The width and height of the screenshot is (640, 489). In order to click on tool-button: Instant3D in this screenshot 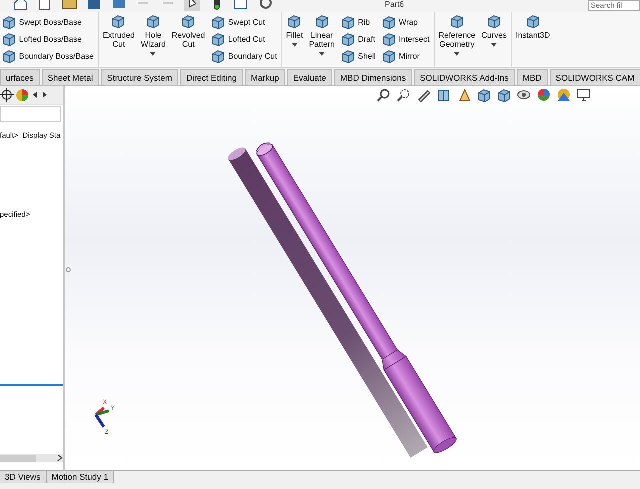, I will do `click(533, 35)`.